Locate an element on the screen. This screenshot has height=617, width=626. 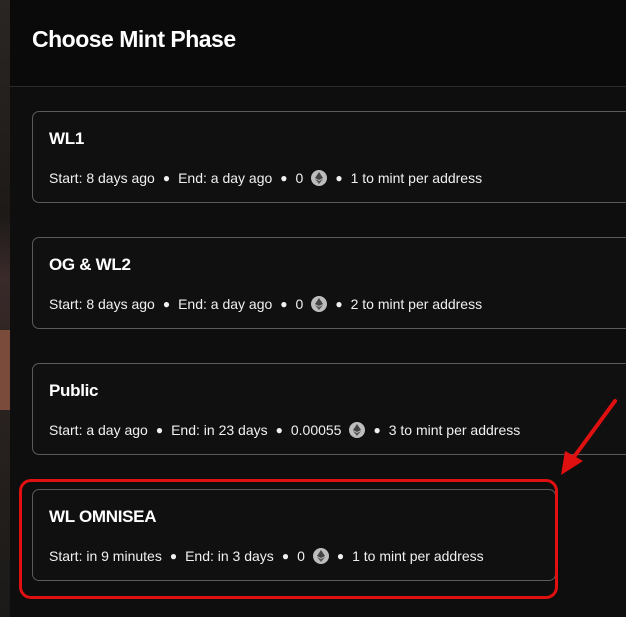
phase-start: Start: a day ago is located at coordinates (98, 430).